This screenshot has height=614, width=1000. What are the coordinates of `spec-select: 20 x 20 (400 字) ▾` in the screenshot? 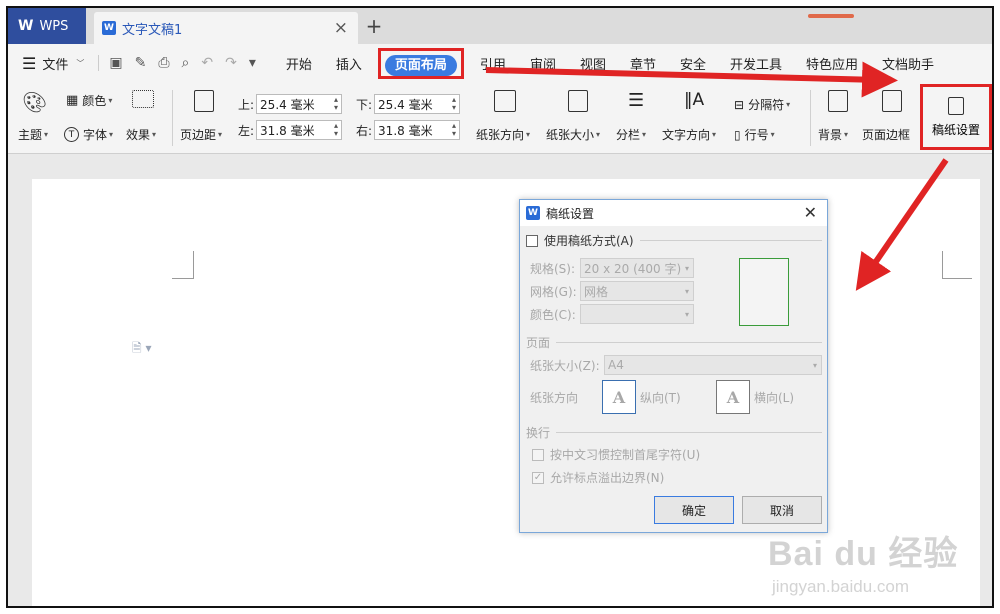 It's located at (637, 268).